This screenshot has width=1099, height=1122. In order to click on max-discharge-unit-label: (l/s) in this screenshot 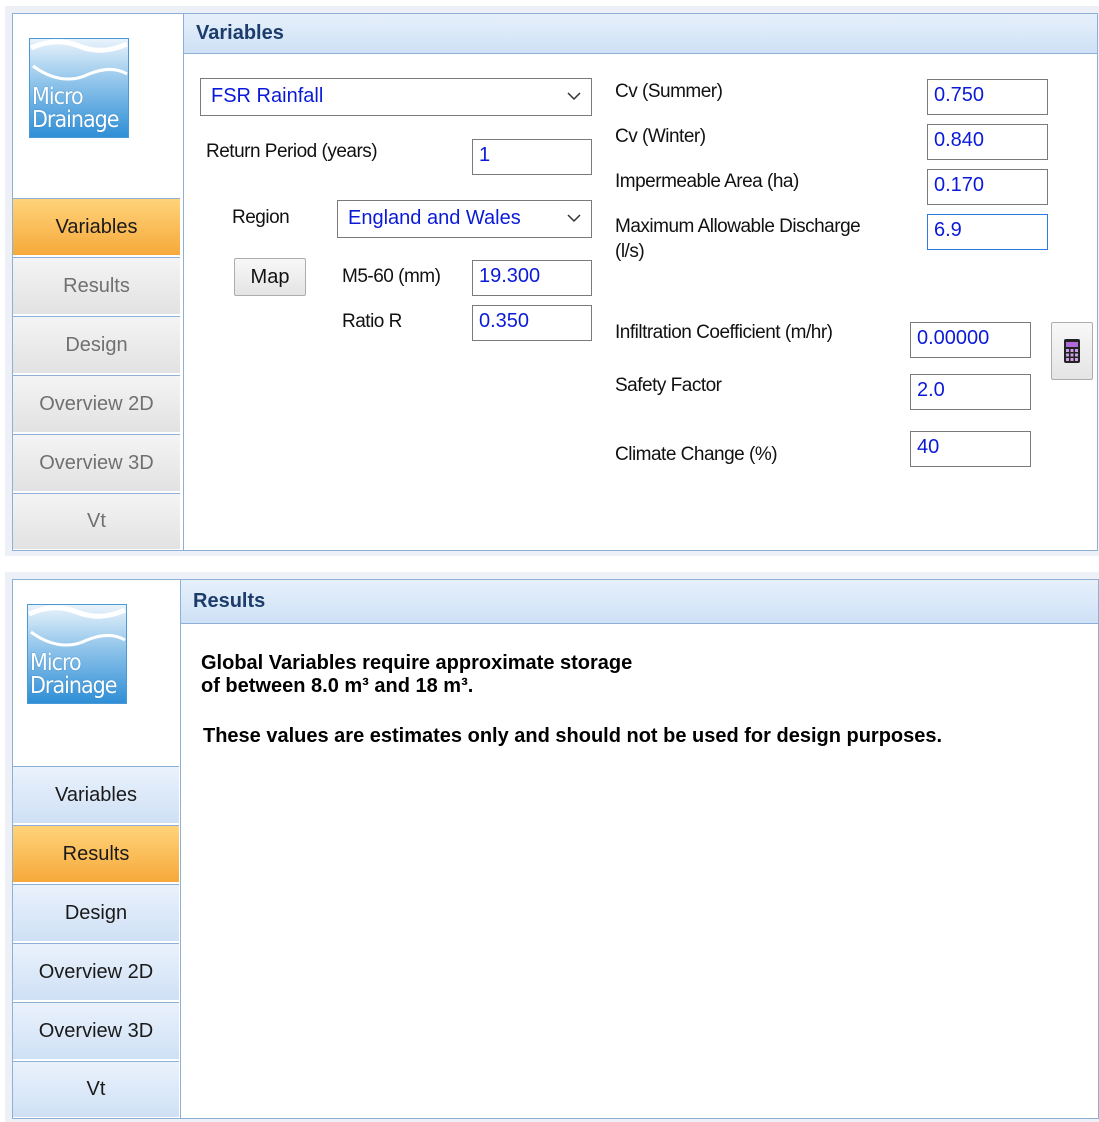, I will do `click(630, 251)`.